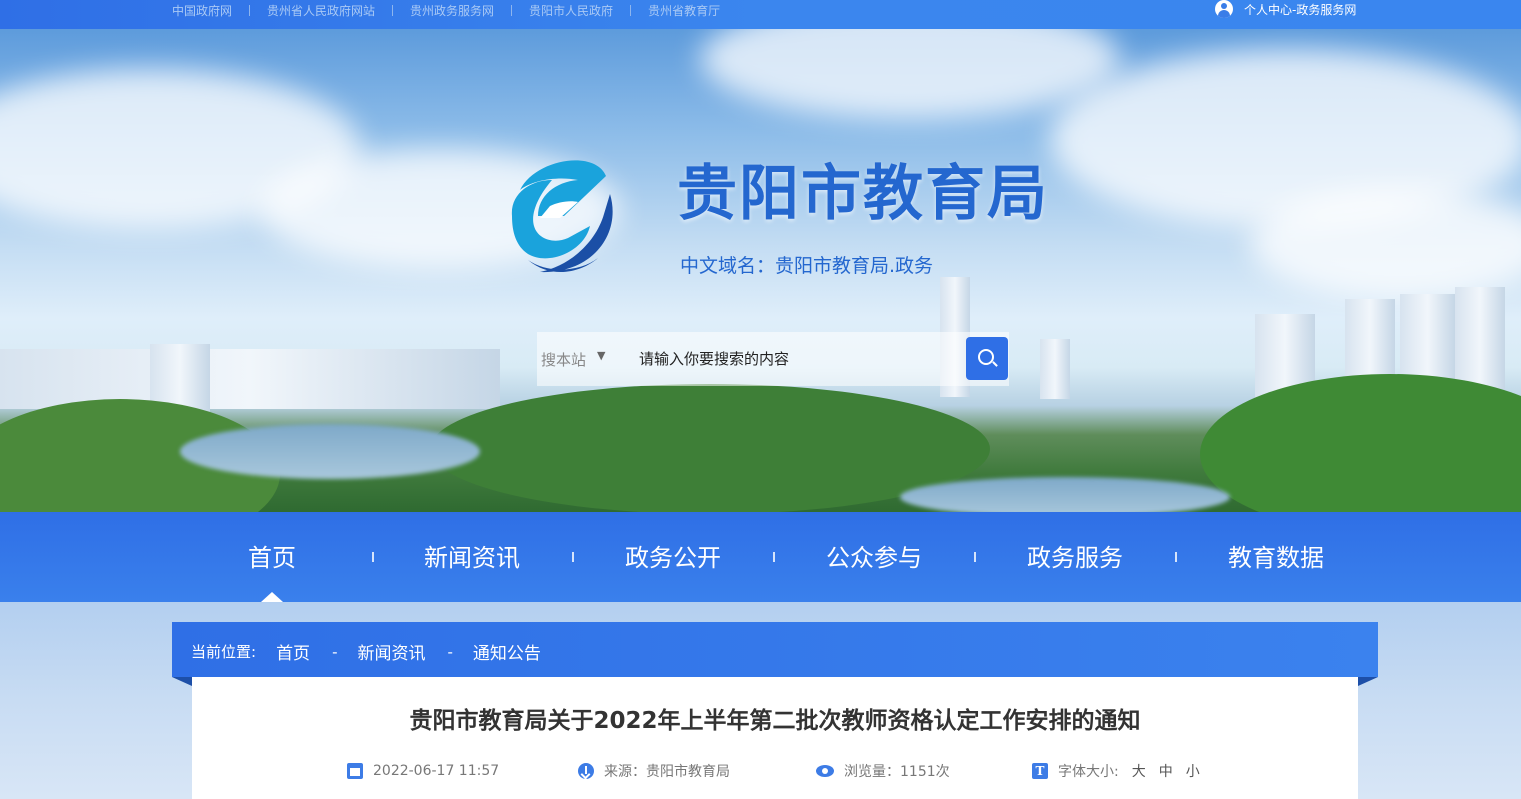 The width and height of the screenshot is (1521, 799). I want to click on forest, so click(1360, 443).